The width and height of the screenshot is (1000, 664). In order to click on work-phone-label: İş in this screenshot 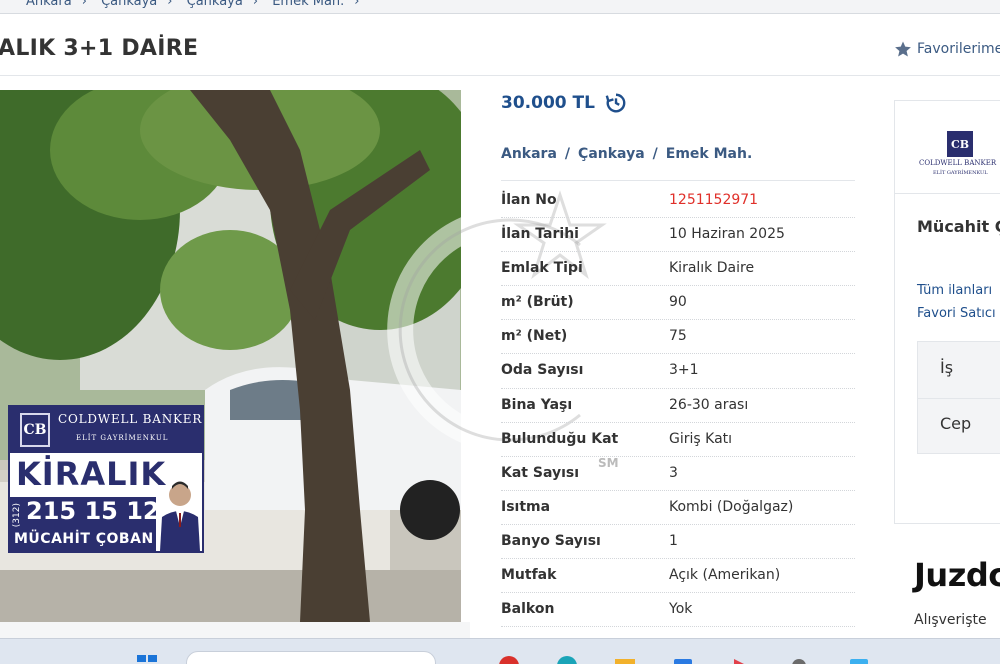, I will do `click(947, 367)`.